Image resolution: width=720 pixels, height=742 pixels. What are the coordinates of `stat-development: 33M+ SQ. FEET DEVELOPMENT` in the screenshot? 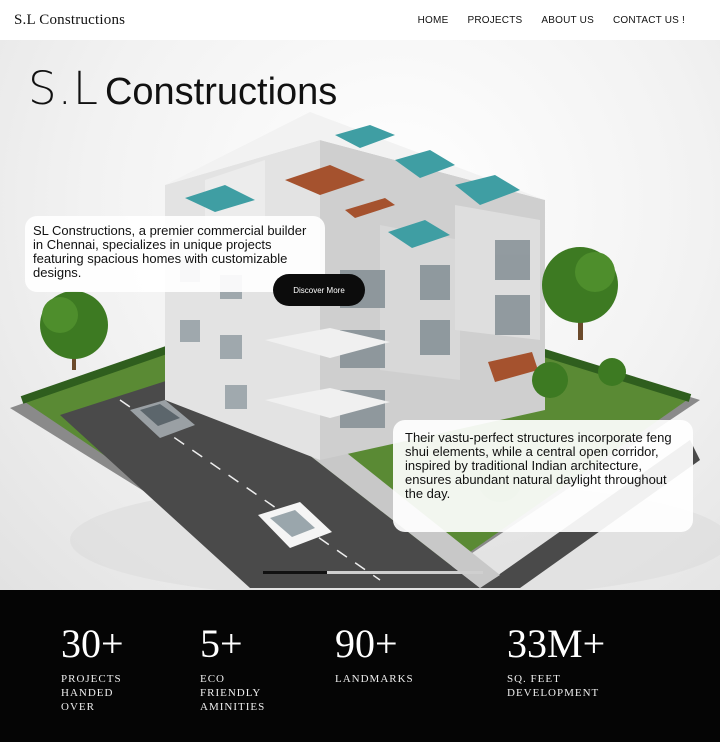 It's located at (556, 662).